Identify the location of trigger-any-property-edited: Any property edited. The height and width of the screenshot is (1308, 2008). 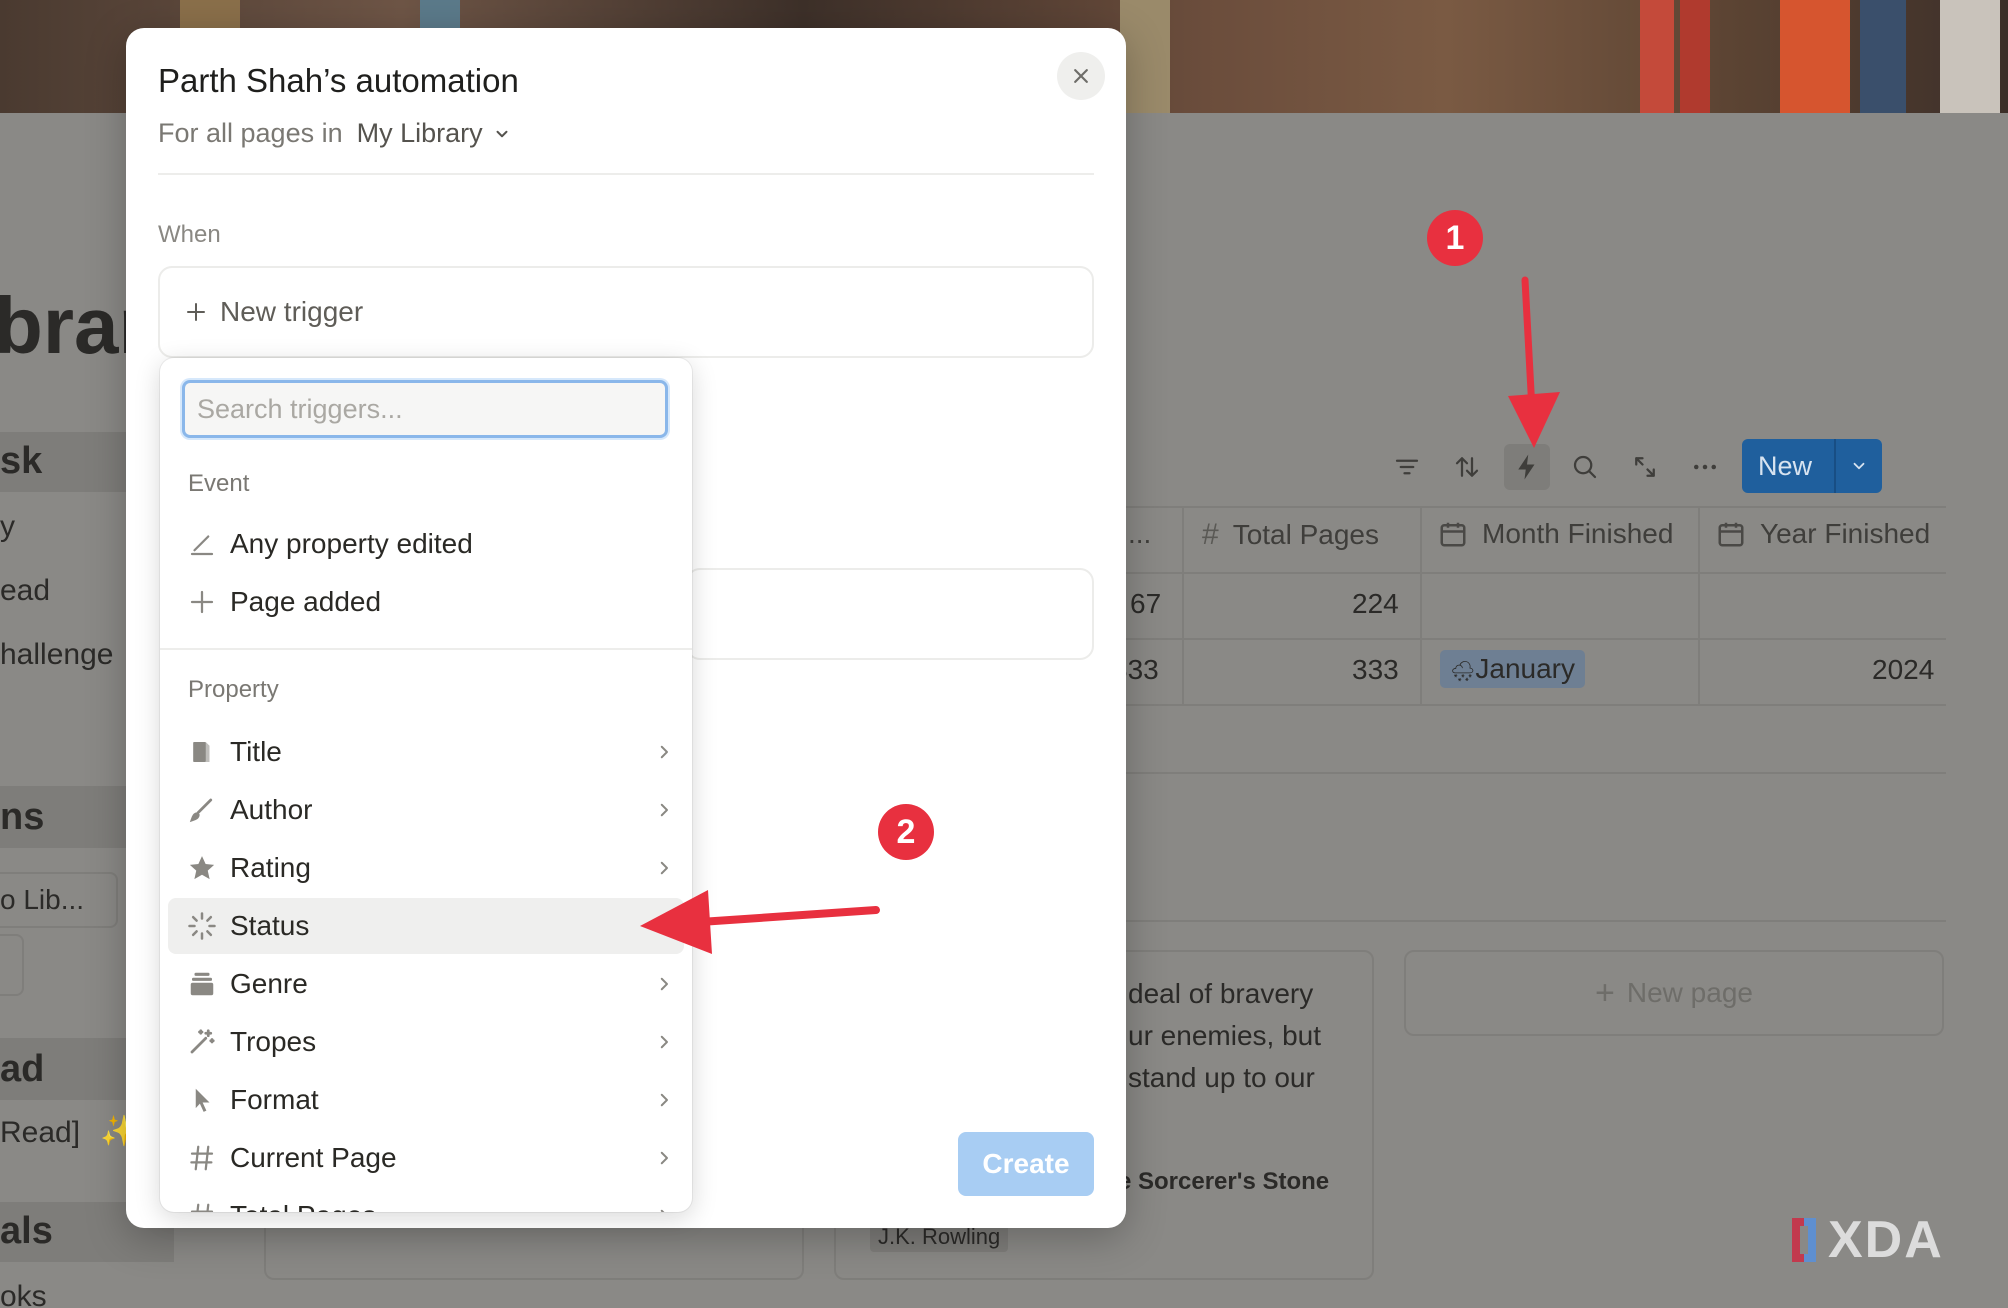
(426, 544).